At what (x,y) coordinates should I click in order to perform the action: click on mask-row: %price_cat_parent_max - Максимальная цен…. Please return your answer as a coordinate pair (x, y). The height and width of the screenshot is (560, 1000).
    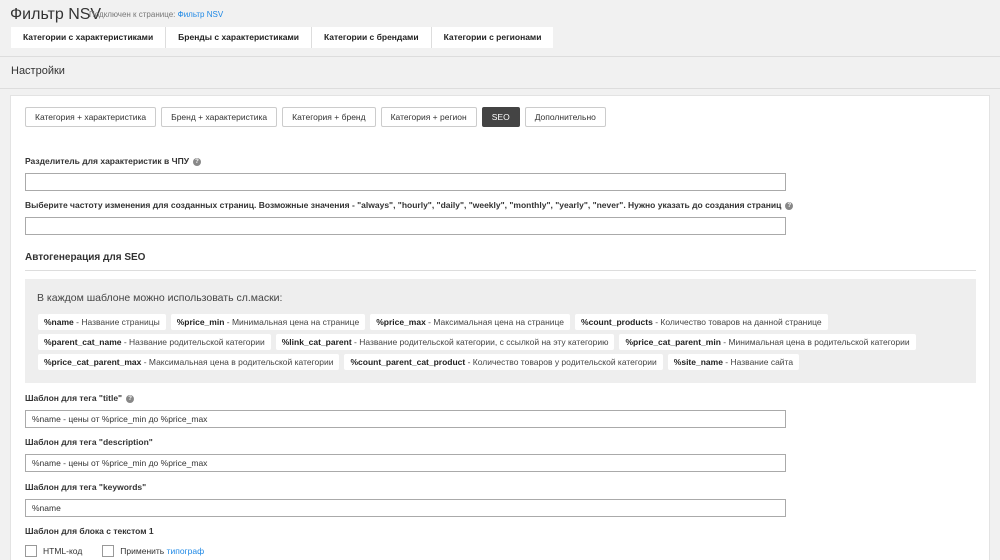
    Looking at the image, I should click on (419, 362).